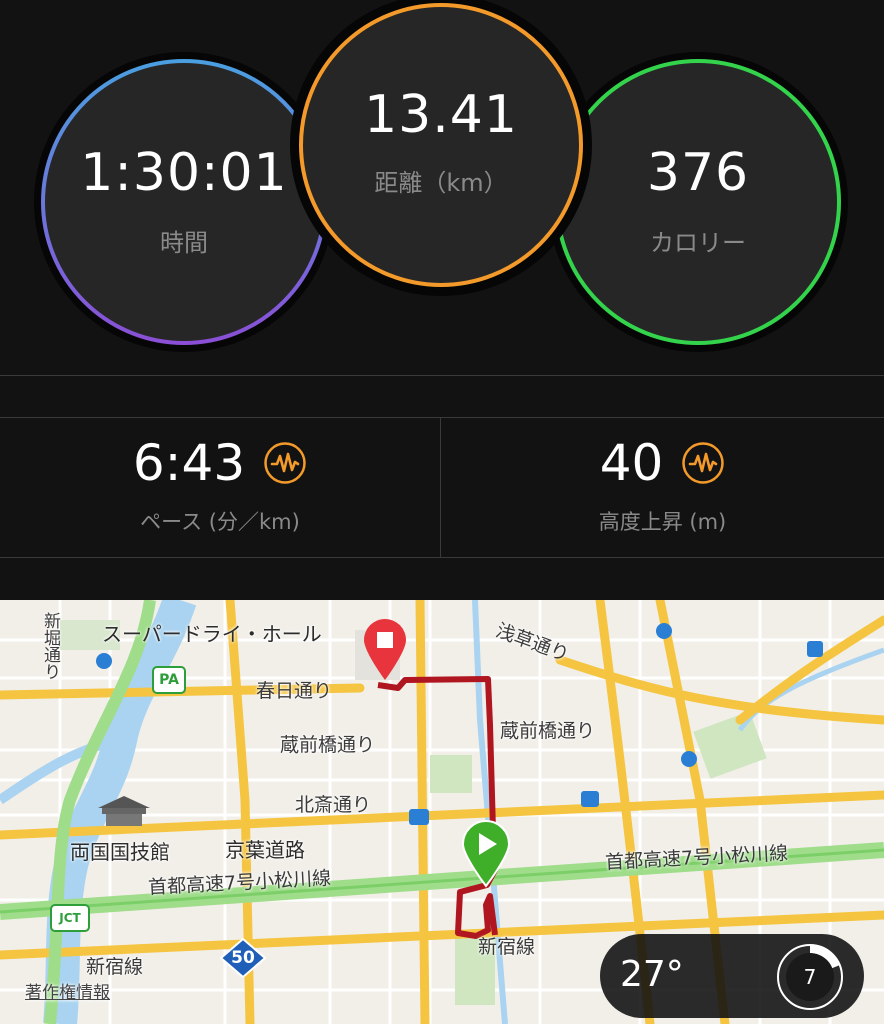  What do you see at coordinates (385, 649) in the screenshot?
I see `route-end-marker-icon` at bounding box center [385, 649].